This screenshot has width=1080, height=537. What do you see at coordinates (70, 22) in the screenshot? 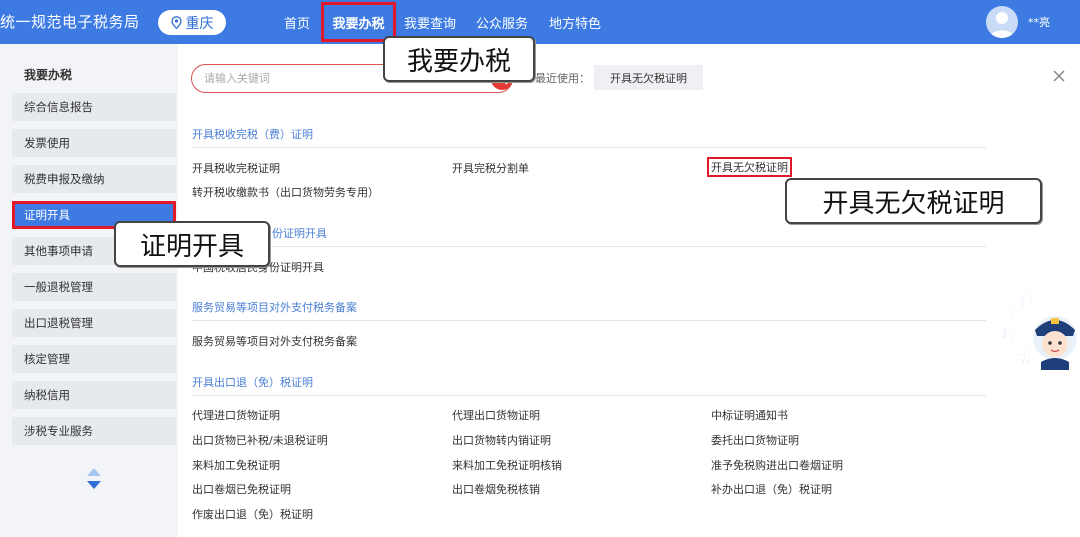
I see `site-title: 统一规范电子税务局` at bounding box center [70, 22].